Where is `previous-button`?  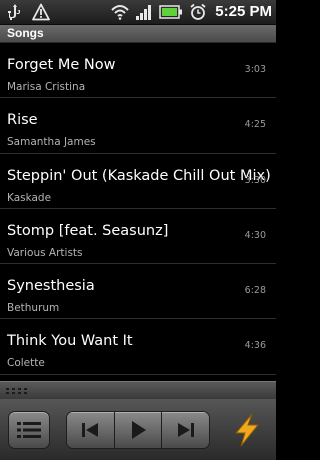
previous-button is located at coordinates (91, 430).